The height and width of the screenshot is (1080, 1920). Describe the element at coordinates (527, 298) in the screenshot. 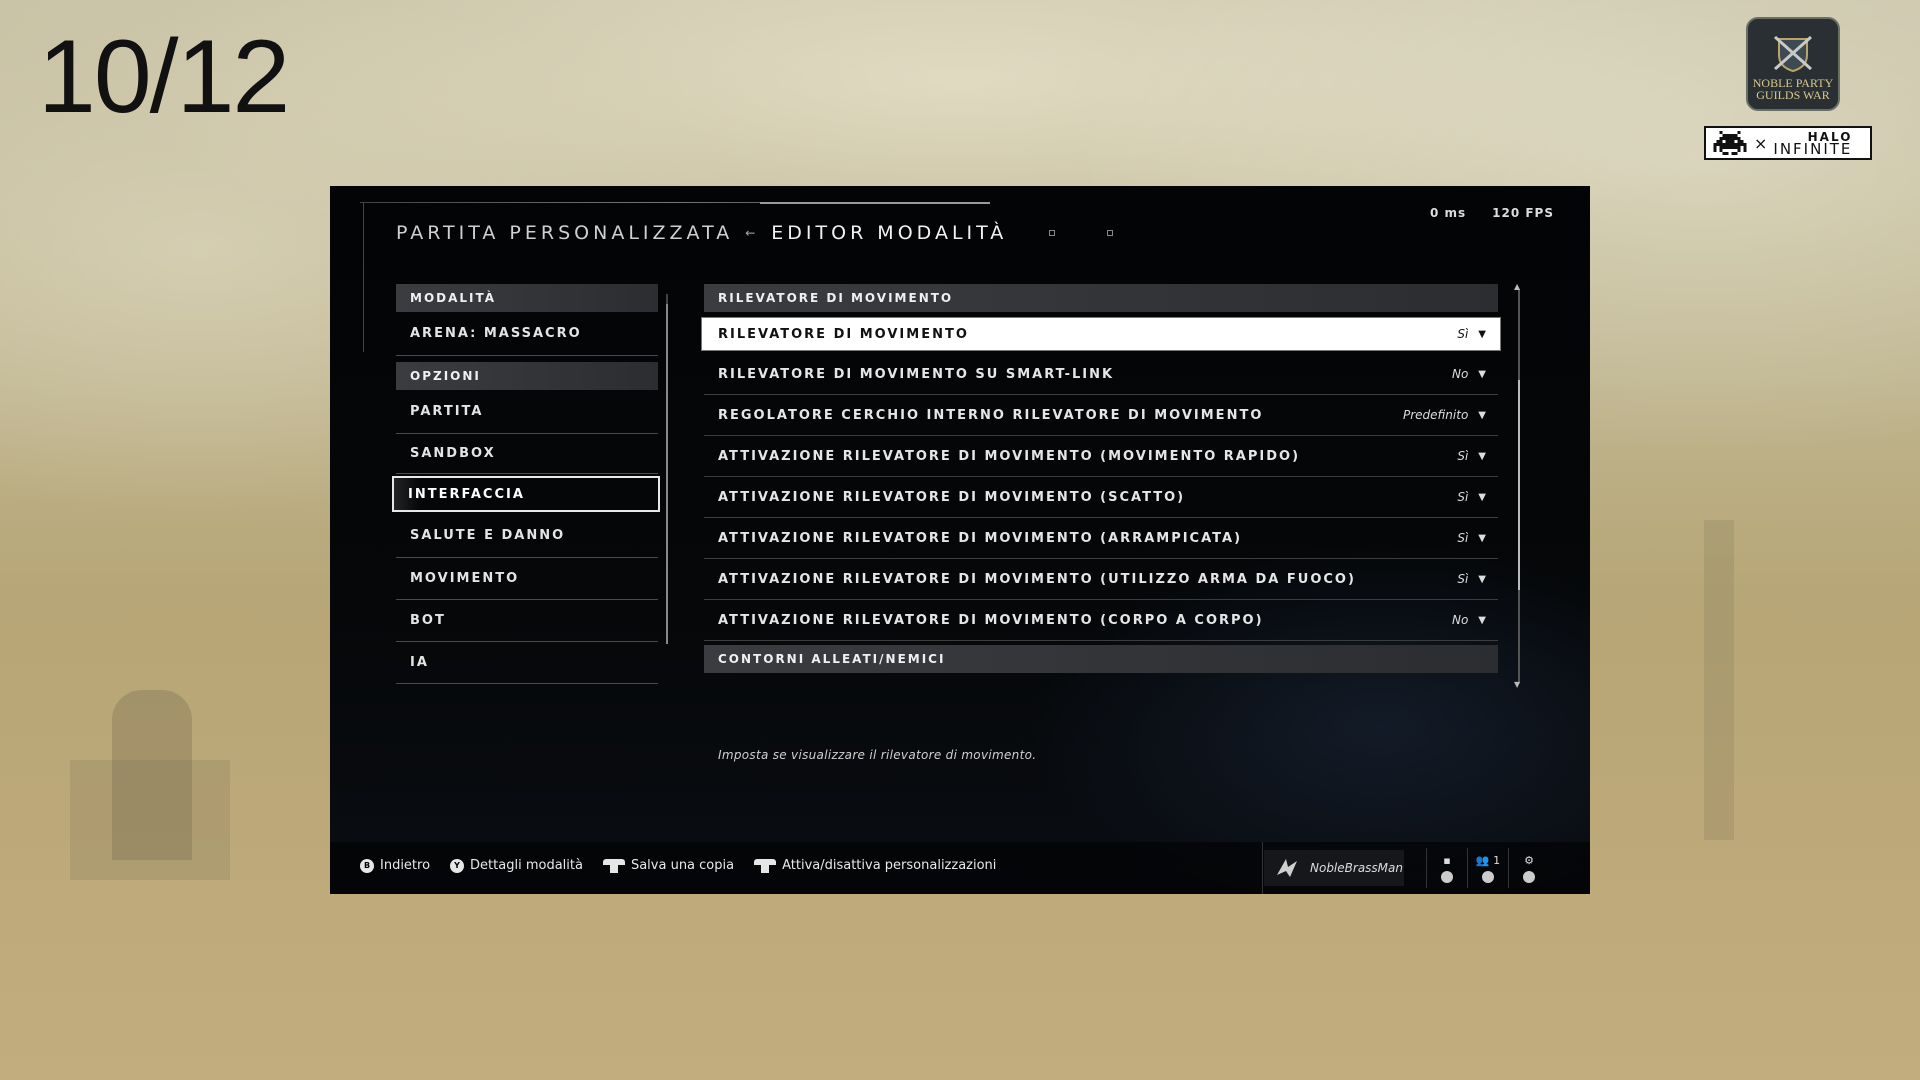

I see `mode-section-header: MODALITÀ` at that location.